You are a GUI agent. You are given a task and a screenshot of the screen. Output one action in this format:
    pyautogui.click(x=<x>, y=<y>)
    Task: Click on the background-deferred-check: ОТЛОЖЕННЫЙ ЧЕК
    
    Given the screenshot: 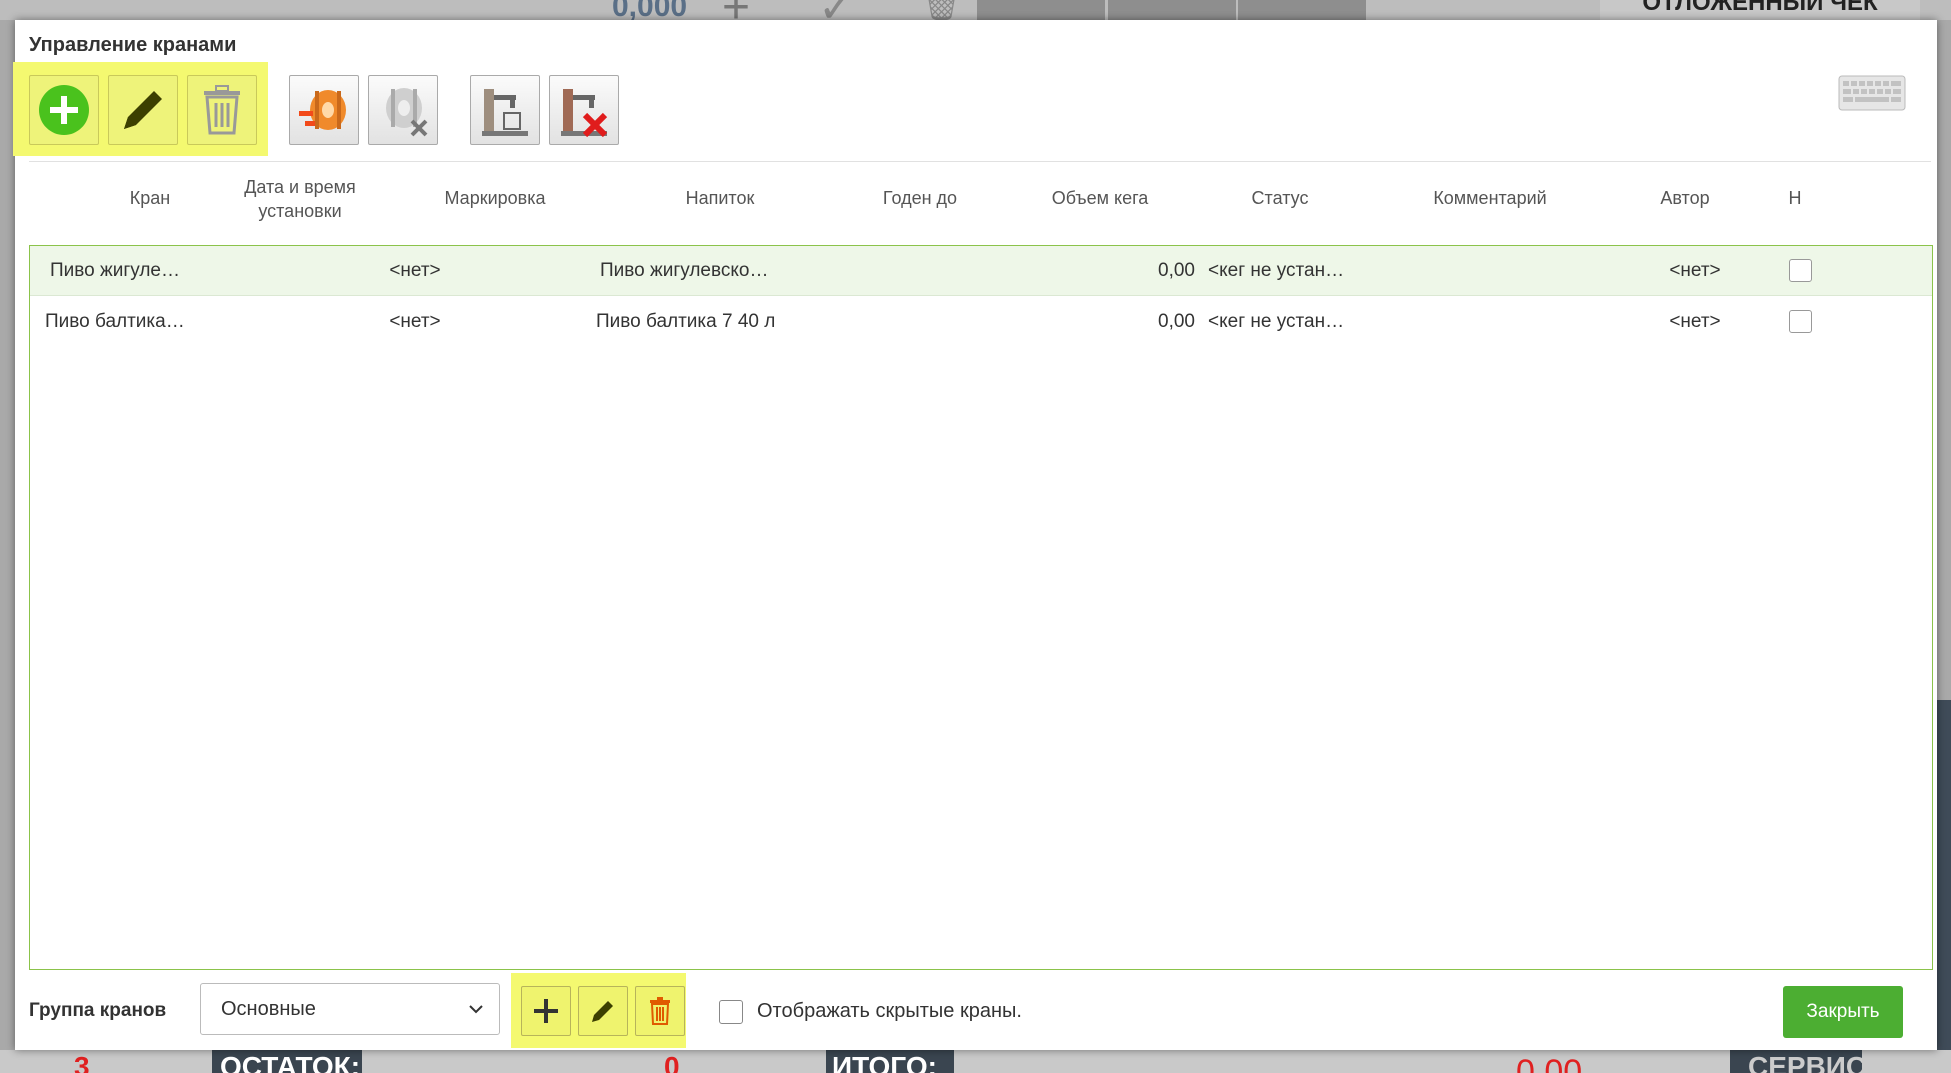 What is the action you would take?
    pyautogui.click(x=1760, y=10)
    